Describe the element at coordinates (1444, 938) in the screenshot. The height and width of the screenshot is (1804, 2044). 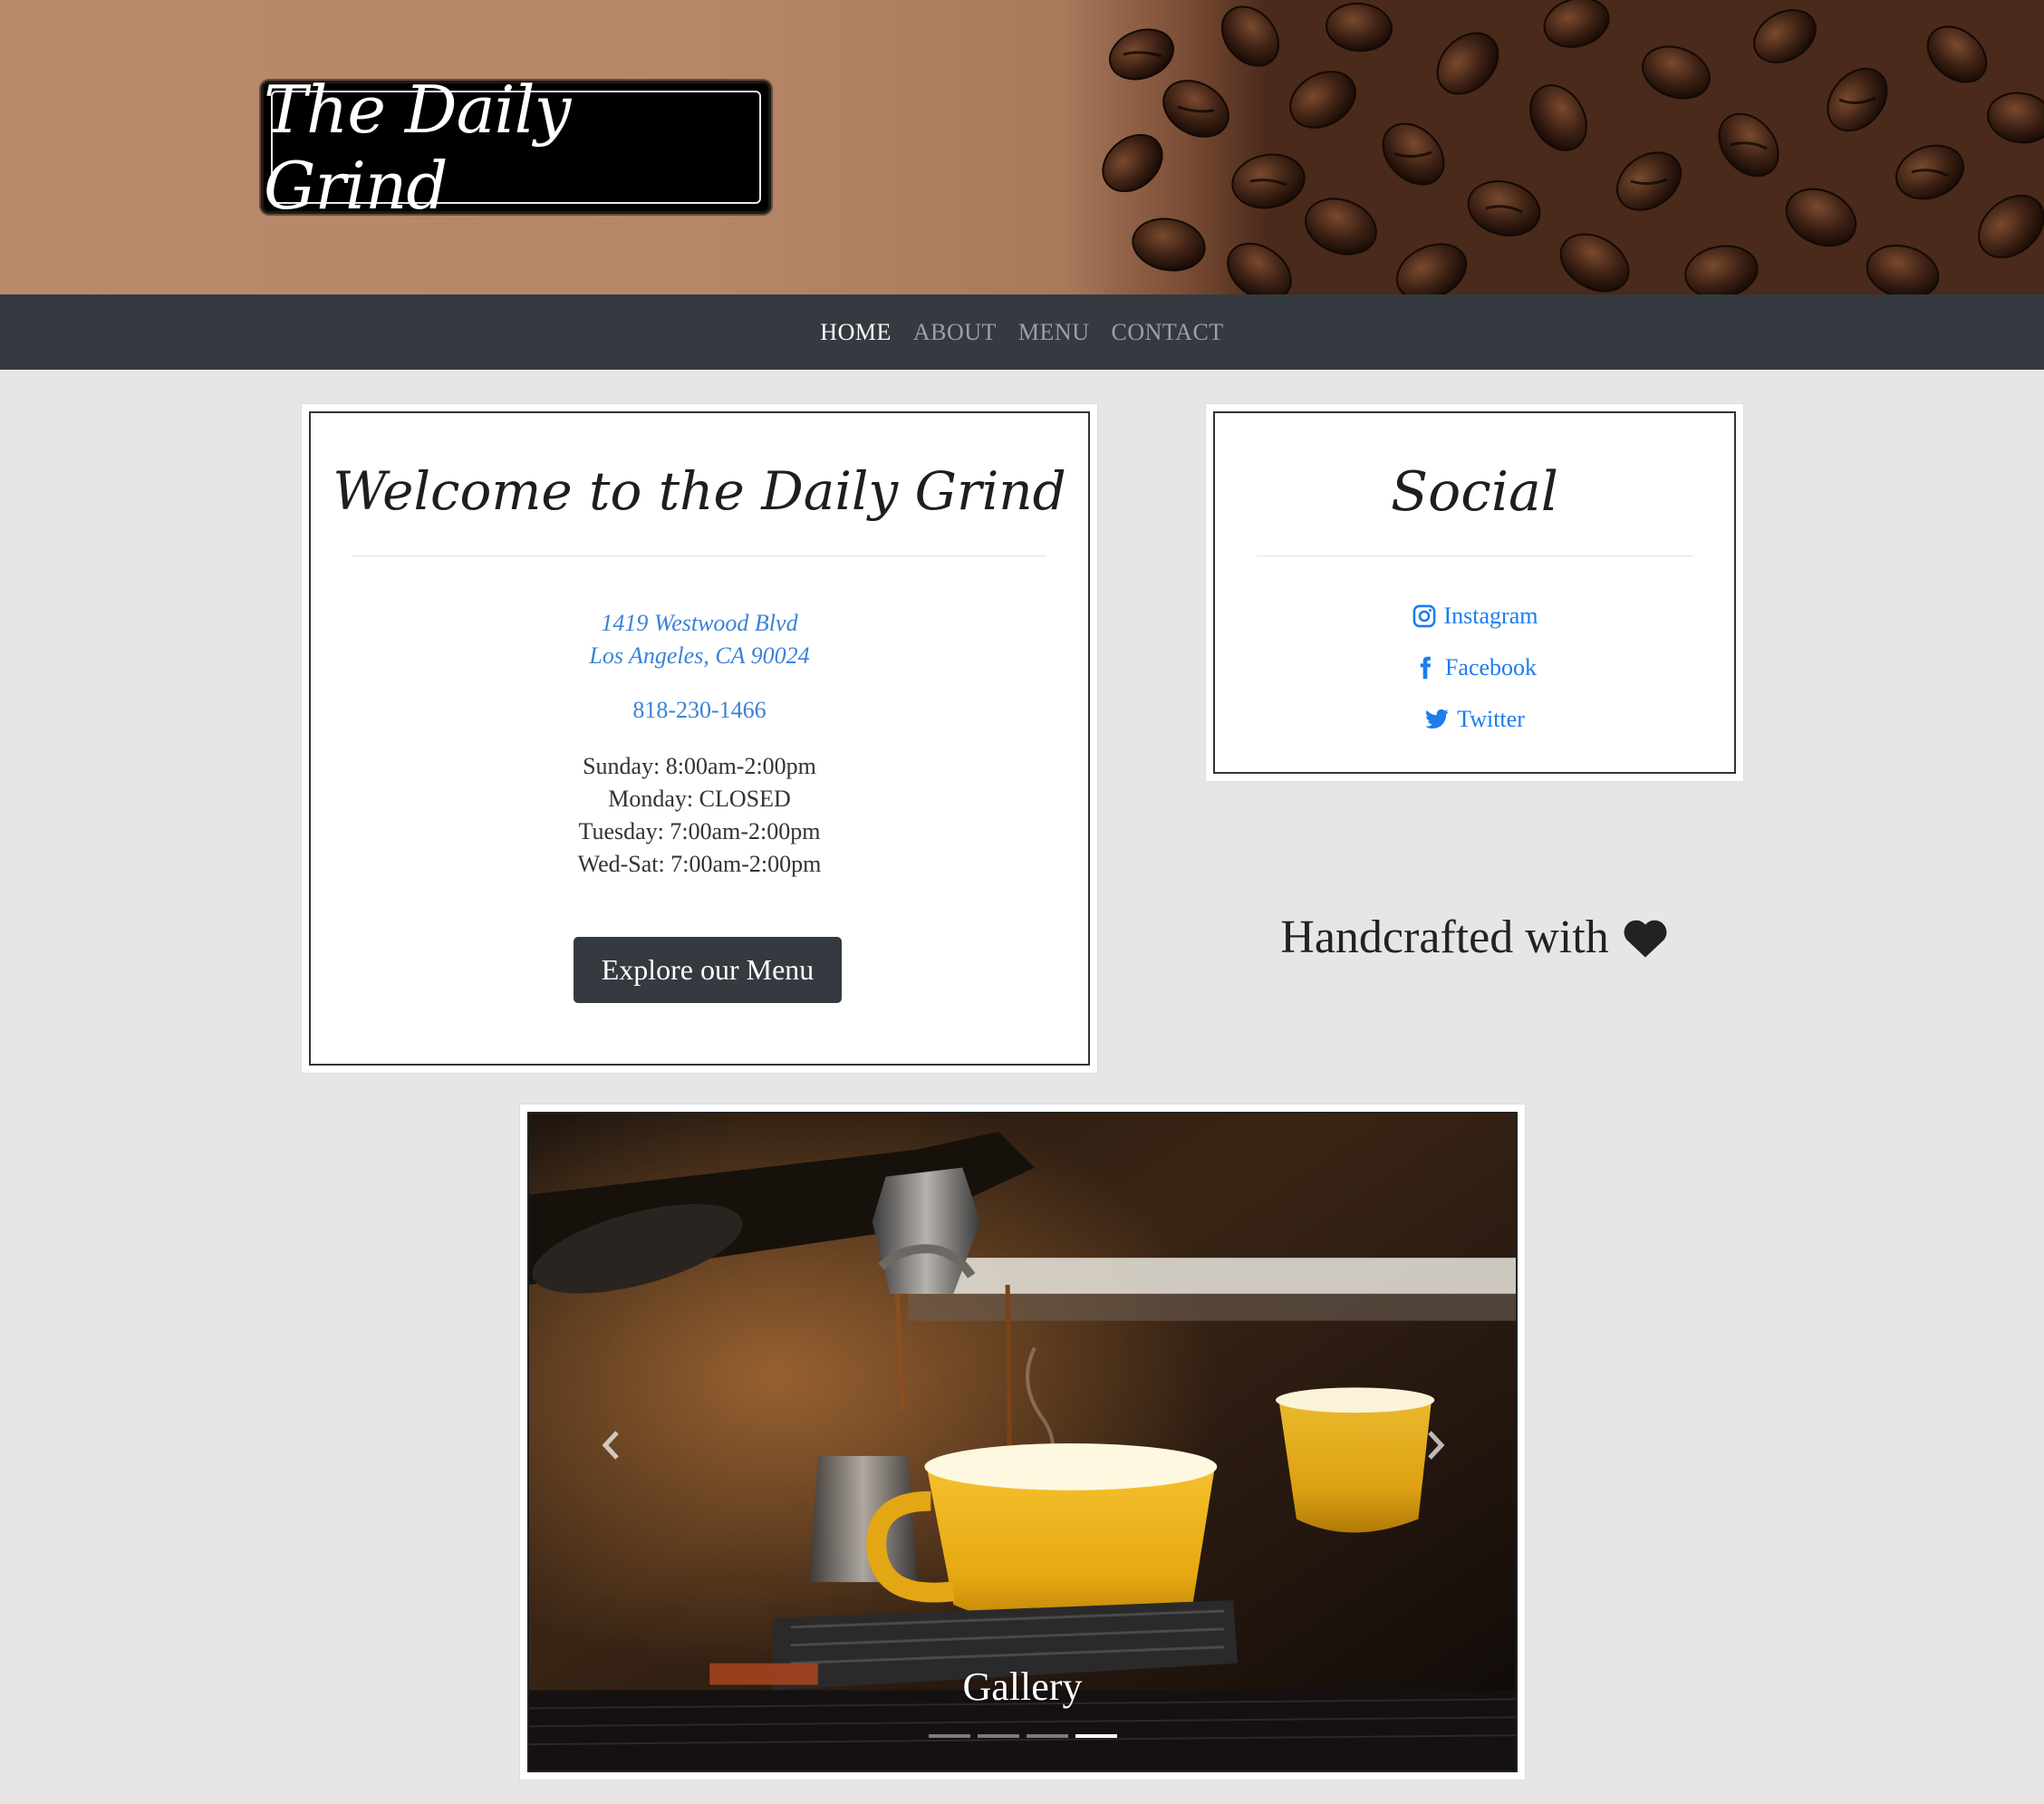
I see `tagline-text: Handcrafted with` at that location.